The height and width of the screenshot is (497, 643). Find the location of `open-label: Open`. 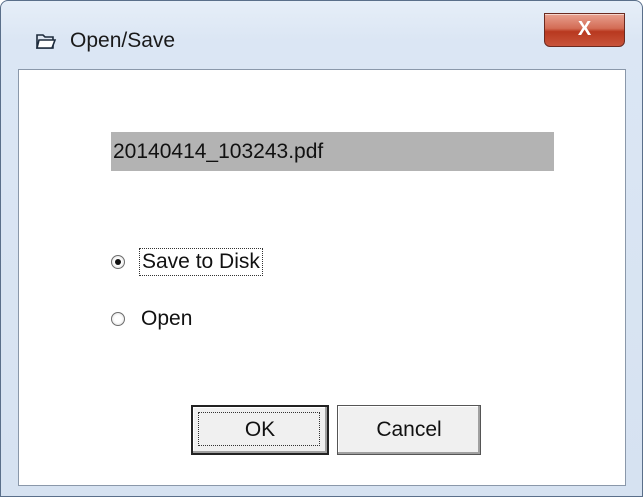

open-label: Open is located at coordinates (166, 319).